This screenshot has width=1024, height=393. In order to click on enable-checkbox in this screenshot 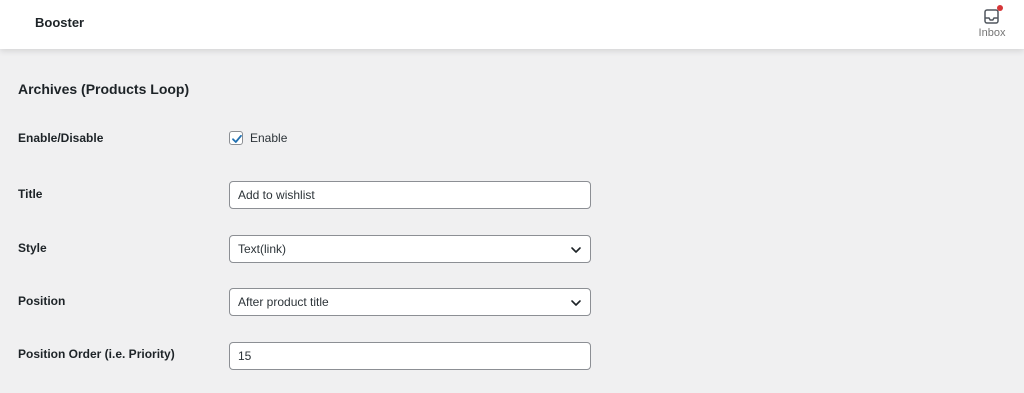, I will do `click(236, 138)`.